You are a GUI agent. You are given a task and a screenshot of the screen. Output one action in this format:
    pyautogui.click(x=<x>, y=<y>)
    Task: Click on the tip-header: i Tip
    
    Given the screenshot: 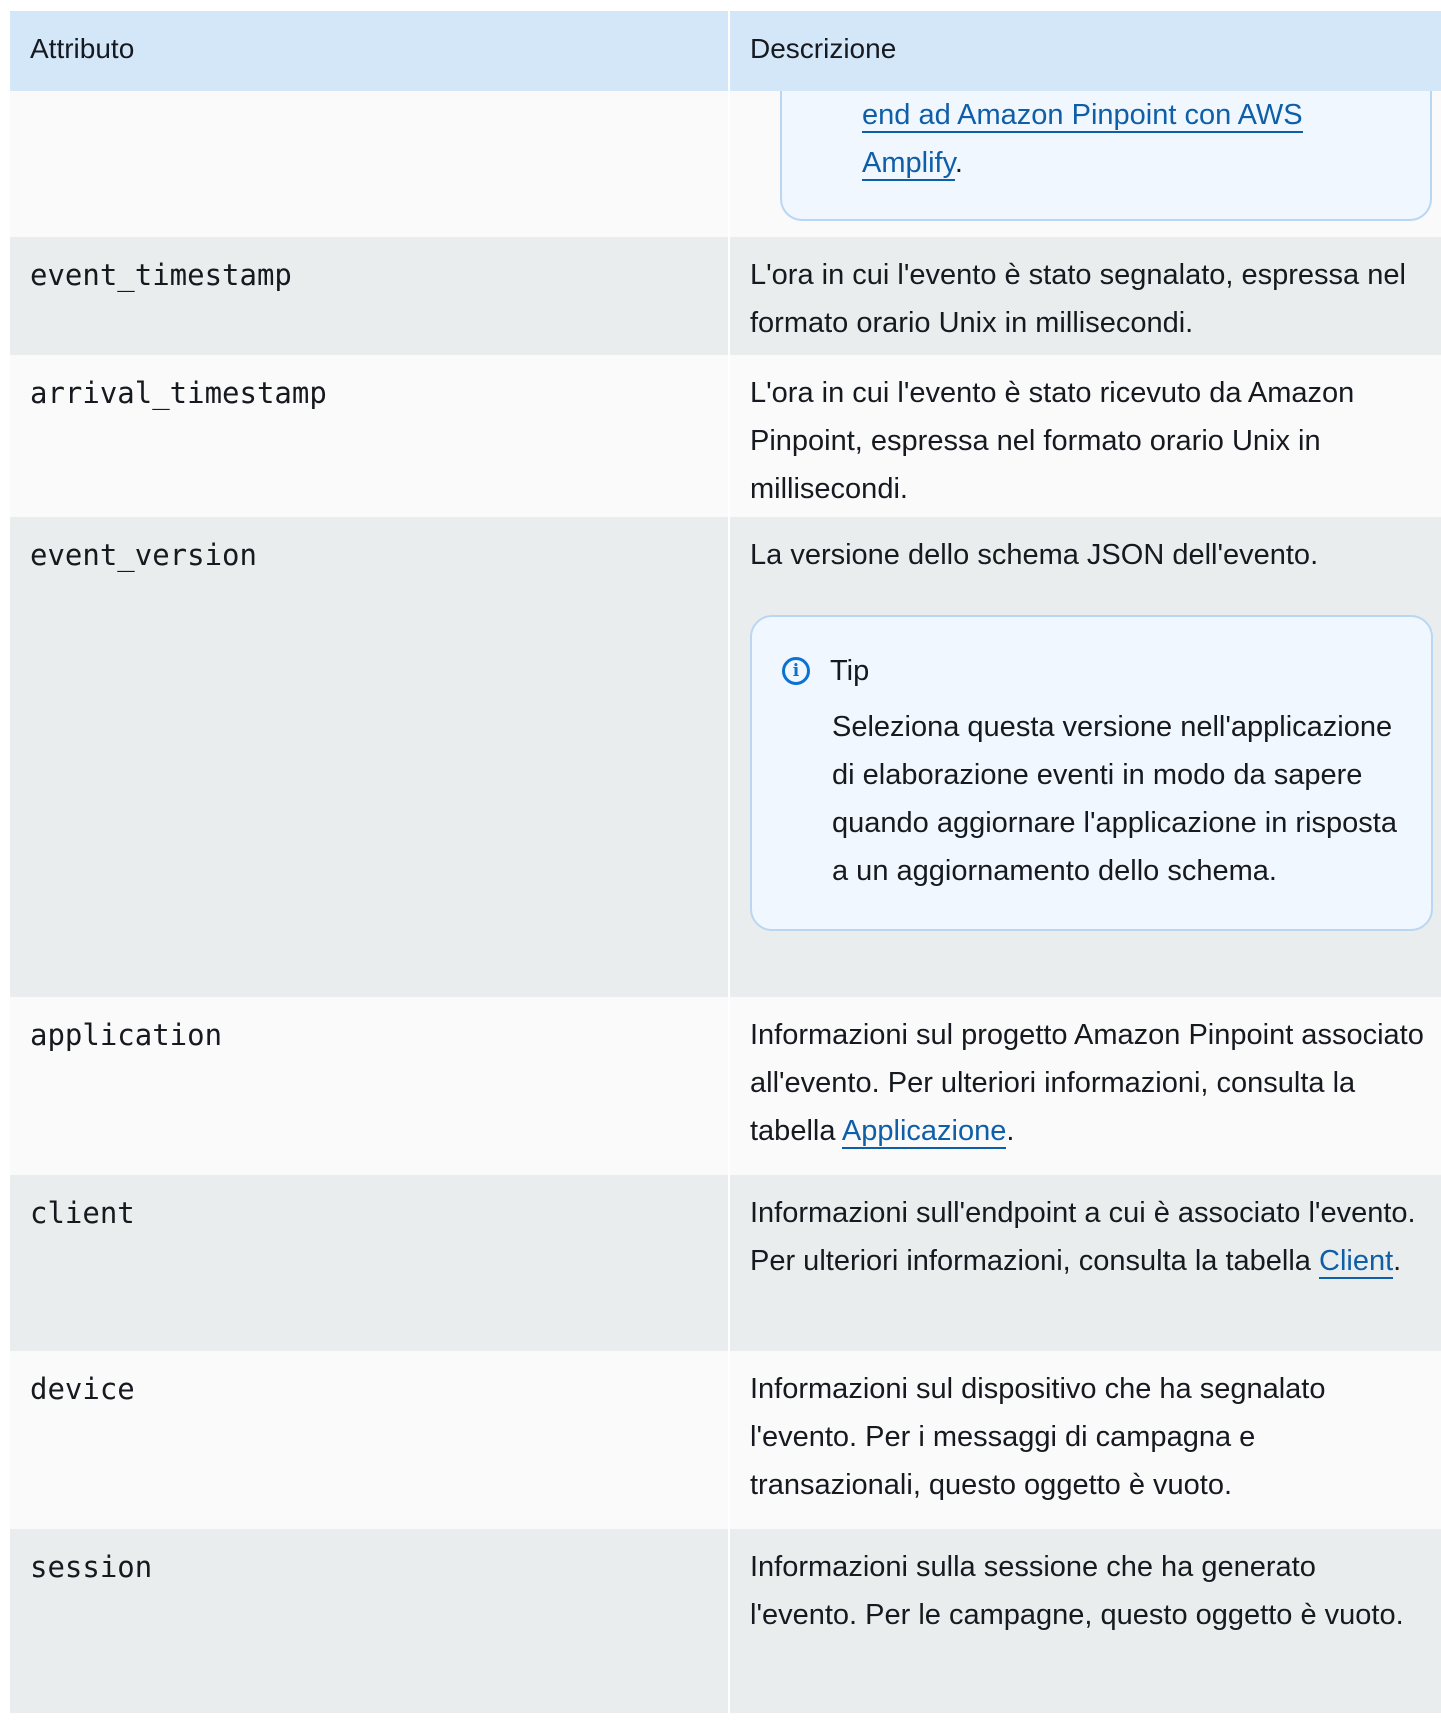 What is the action you would take?
    pyautogui.click(x=1096, y=671)
    